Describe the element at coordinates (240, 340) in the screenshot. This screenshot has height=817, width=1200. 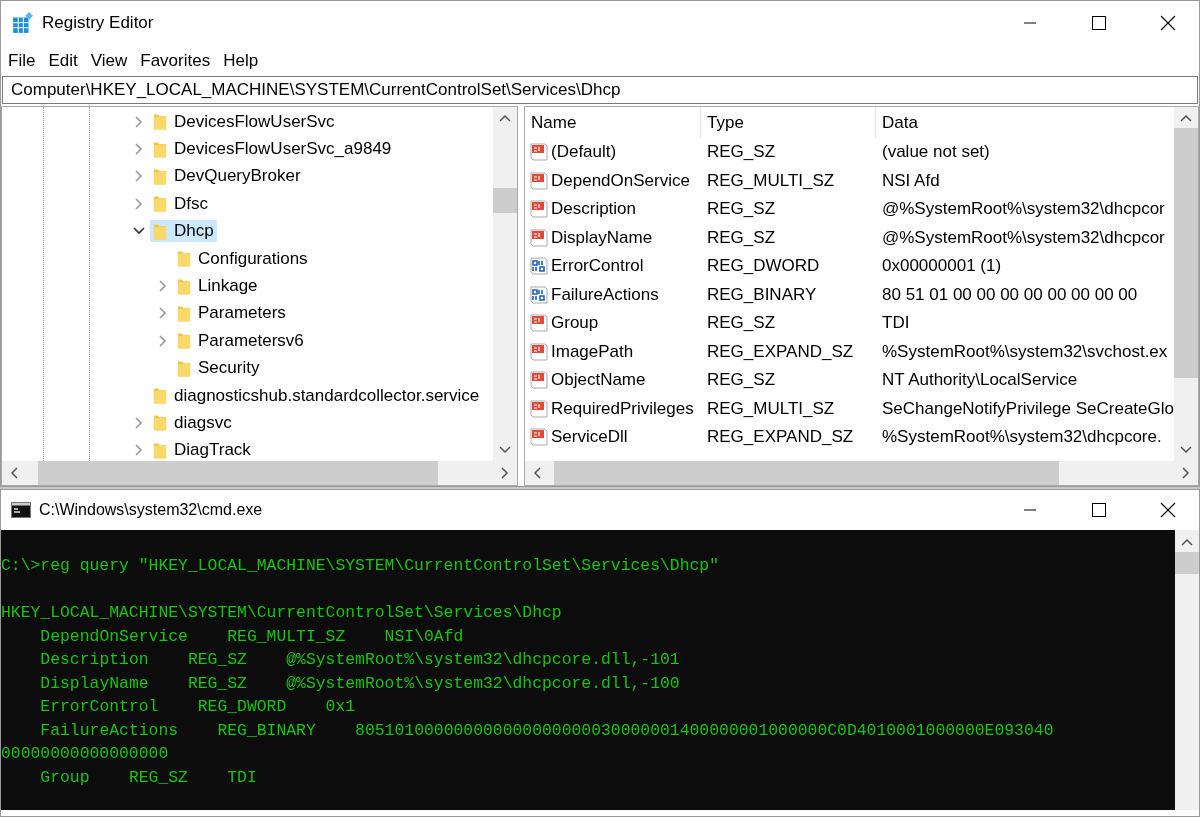
I see `tree-item: Parametersv6` at that location.